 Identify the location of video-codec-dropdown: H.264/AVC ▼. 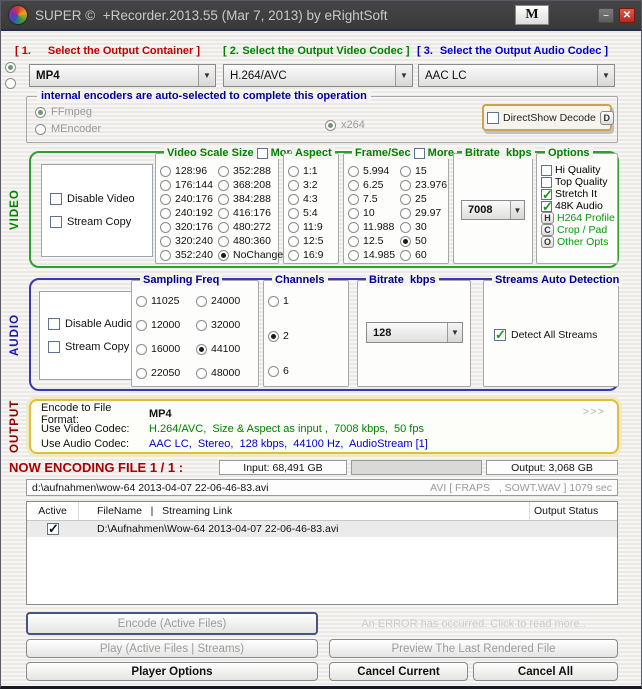
(318, 75).